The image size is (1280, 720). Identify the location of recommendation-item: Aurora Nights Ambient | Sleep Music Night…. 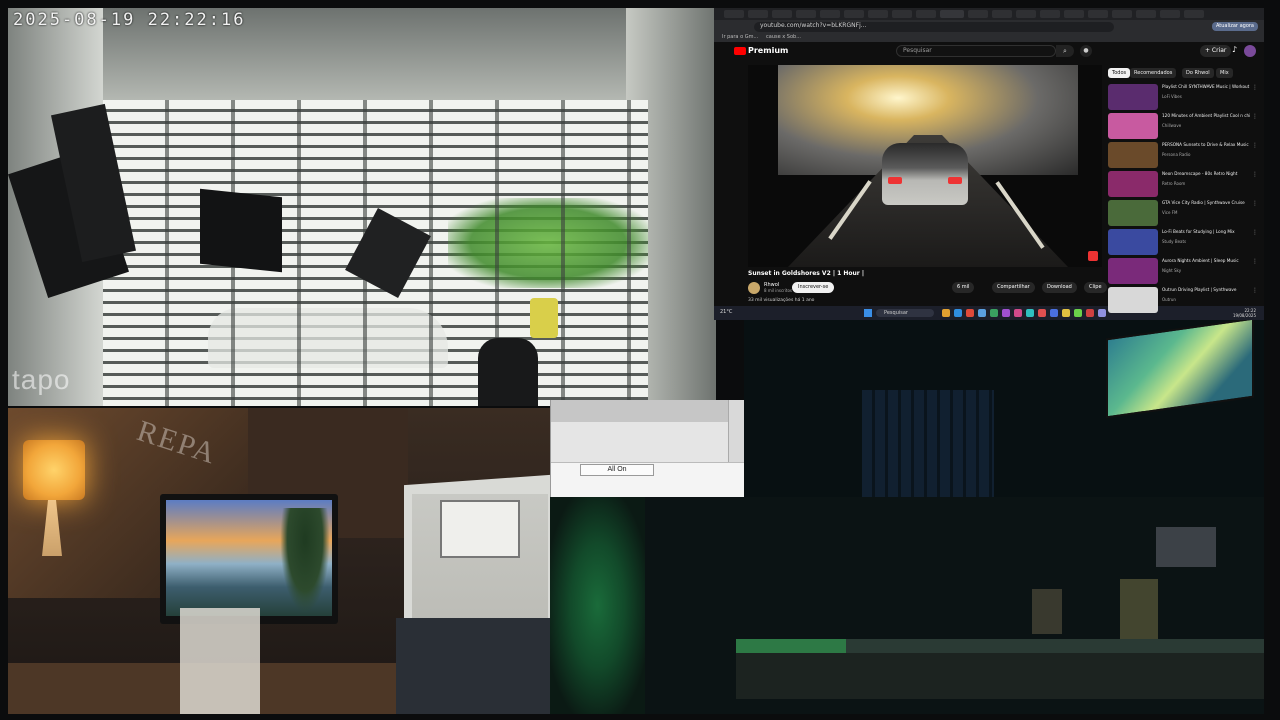
(1183, 271).